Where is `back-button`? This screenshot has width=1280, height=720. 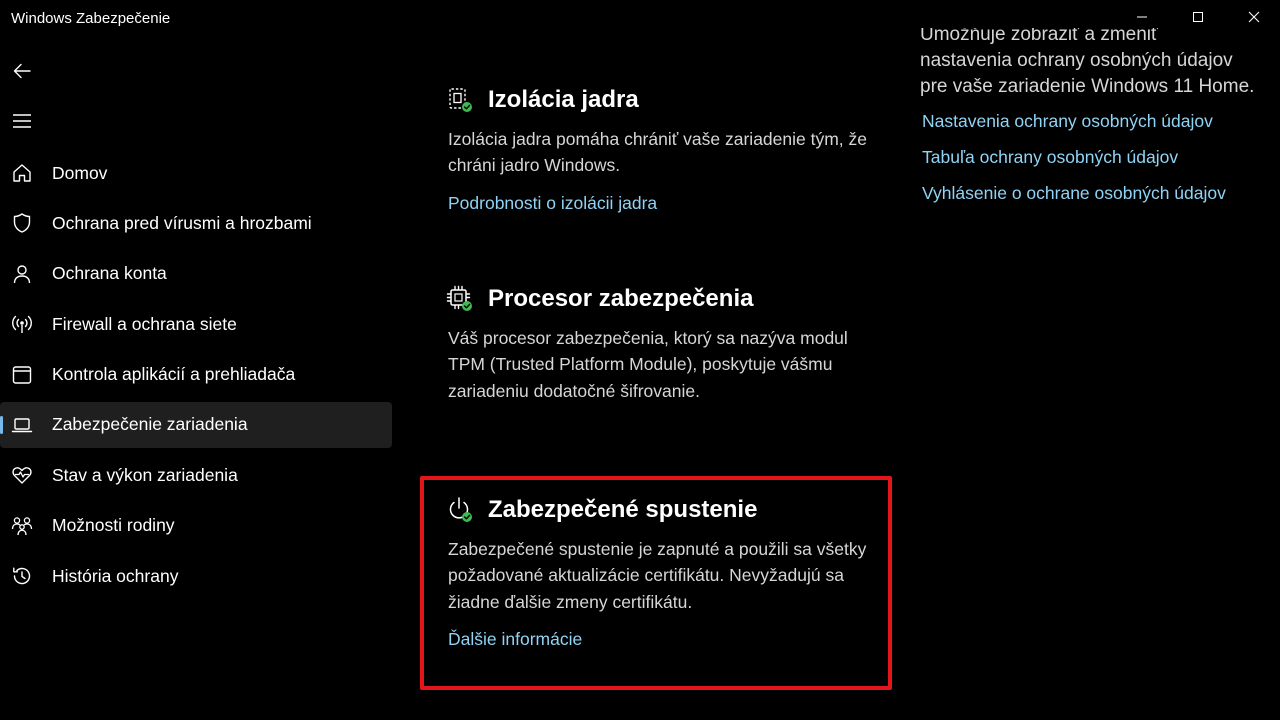 back-button is located at coordinates (22, 71).